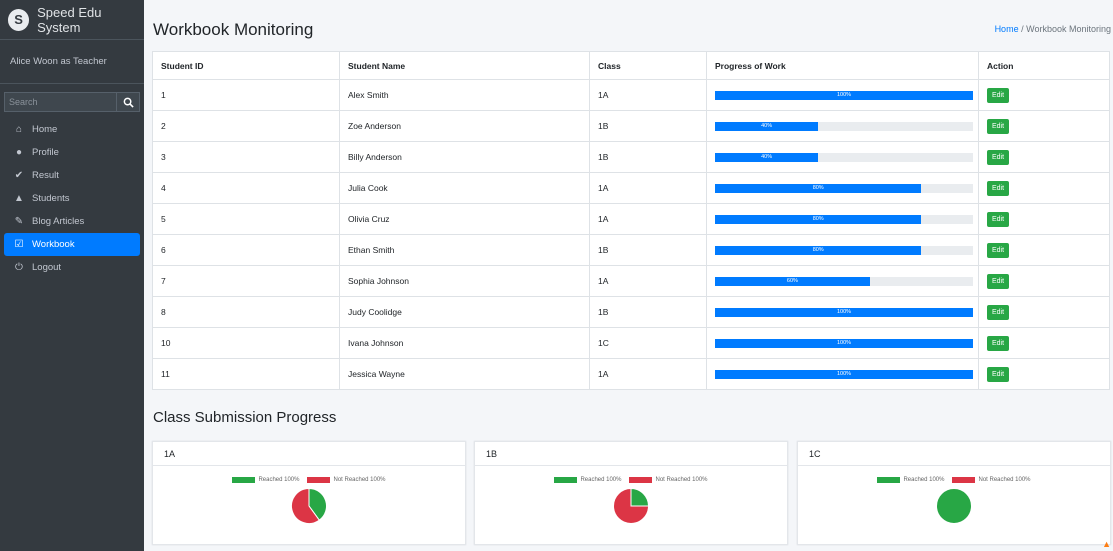 The image size is (1113, 551). Describe the element at coordinates (464, 312) in the screenshot. I see `cell-student-name: Judy Coolidge` at that location.